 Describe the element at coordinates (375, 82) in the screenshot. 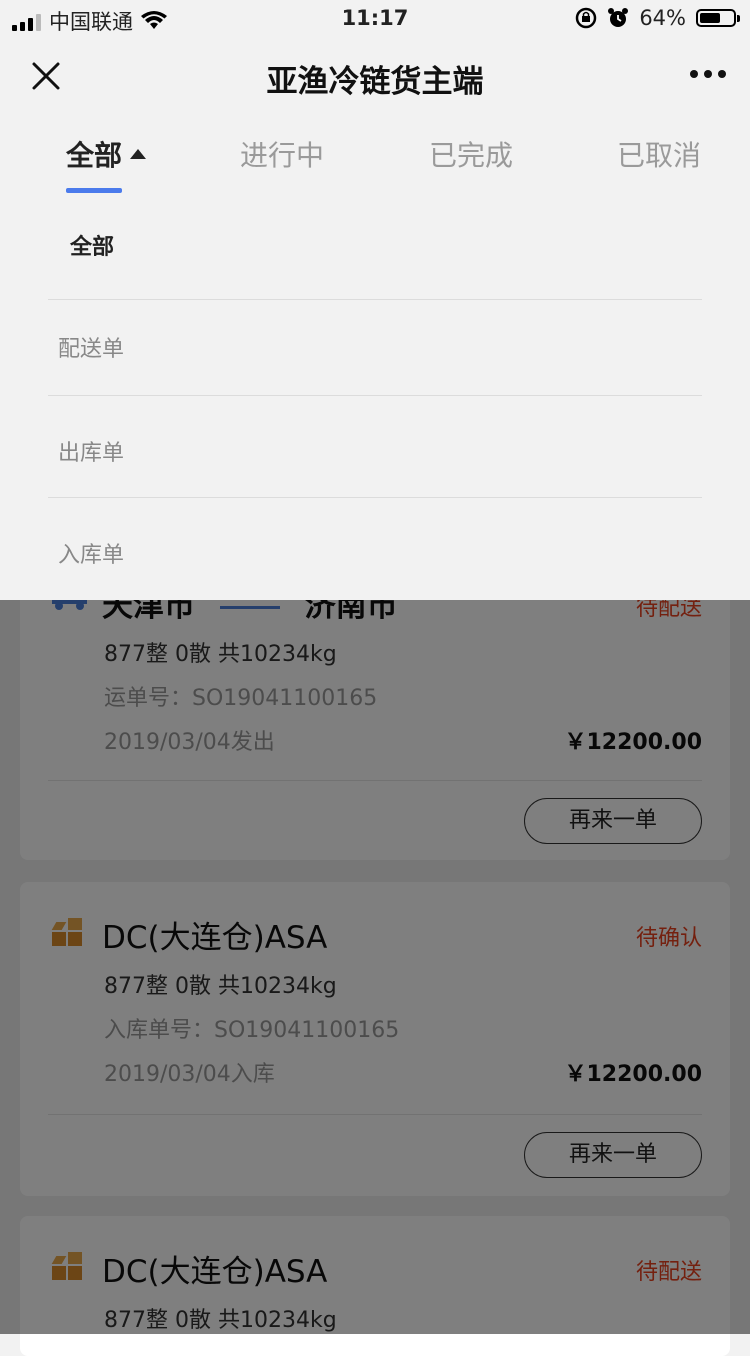

I see `page-title: 亚渔冷链货主端` at that location.